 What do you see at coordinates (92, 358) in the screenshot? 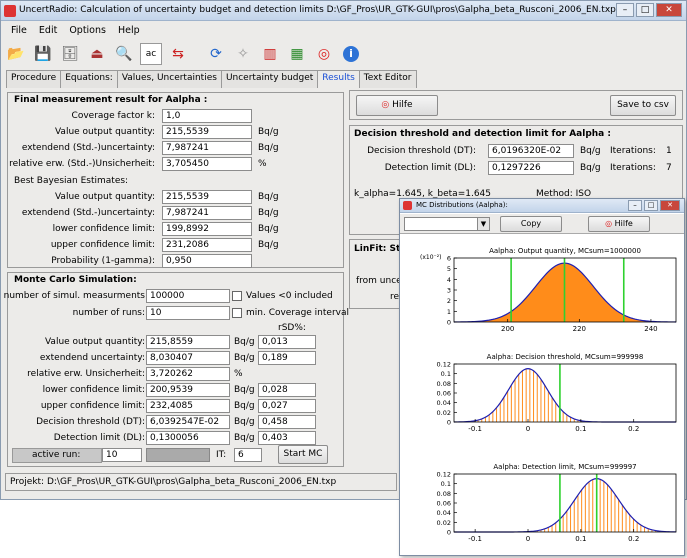
I see `mc-row-label: extendend uncertainty:` at bounding box center [92, 358].